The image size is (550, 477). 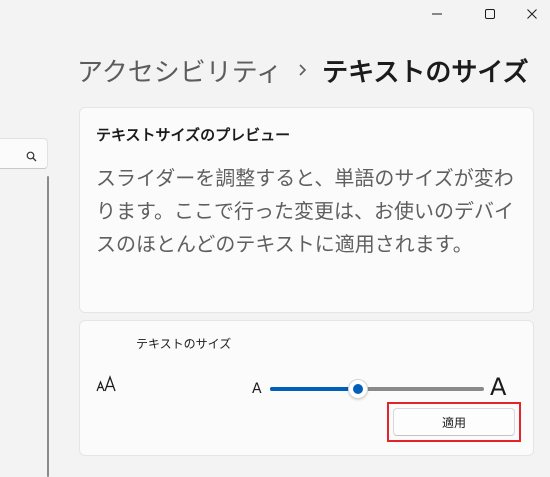 I want to click on apply-button: 適用, so click(x=454, y=422).